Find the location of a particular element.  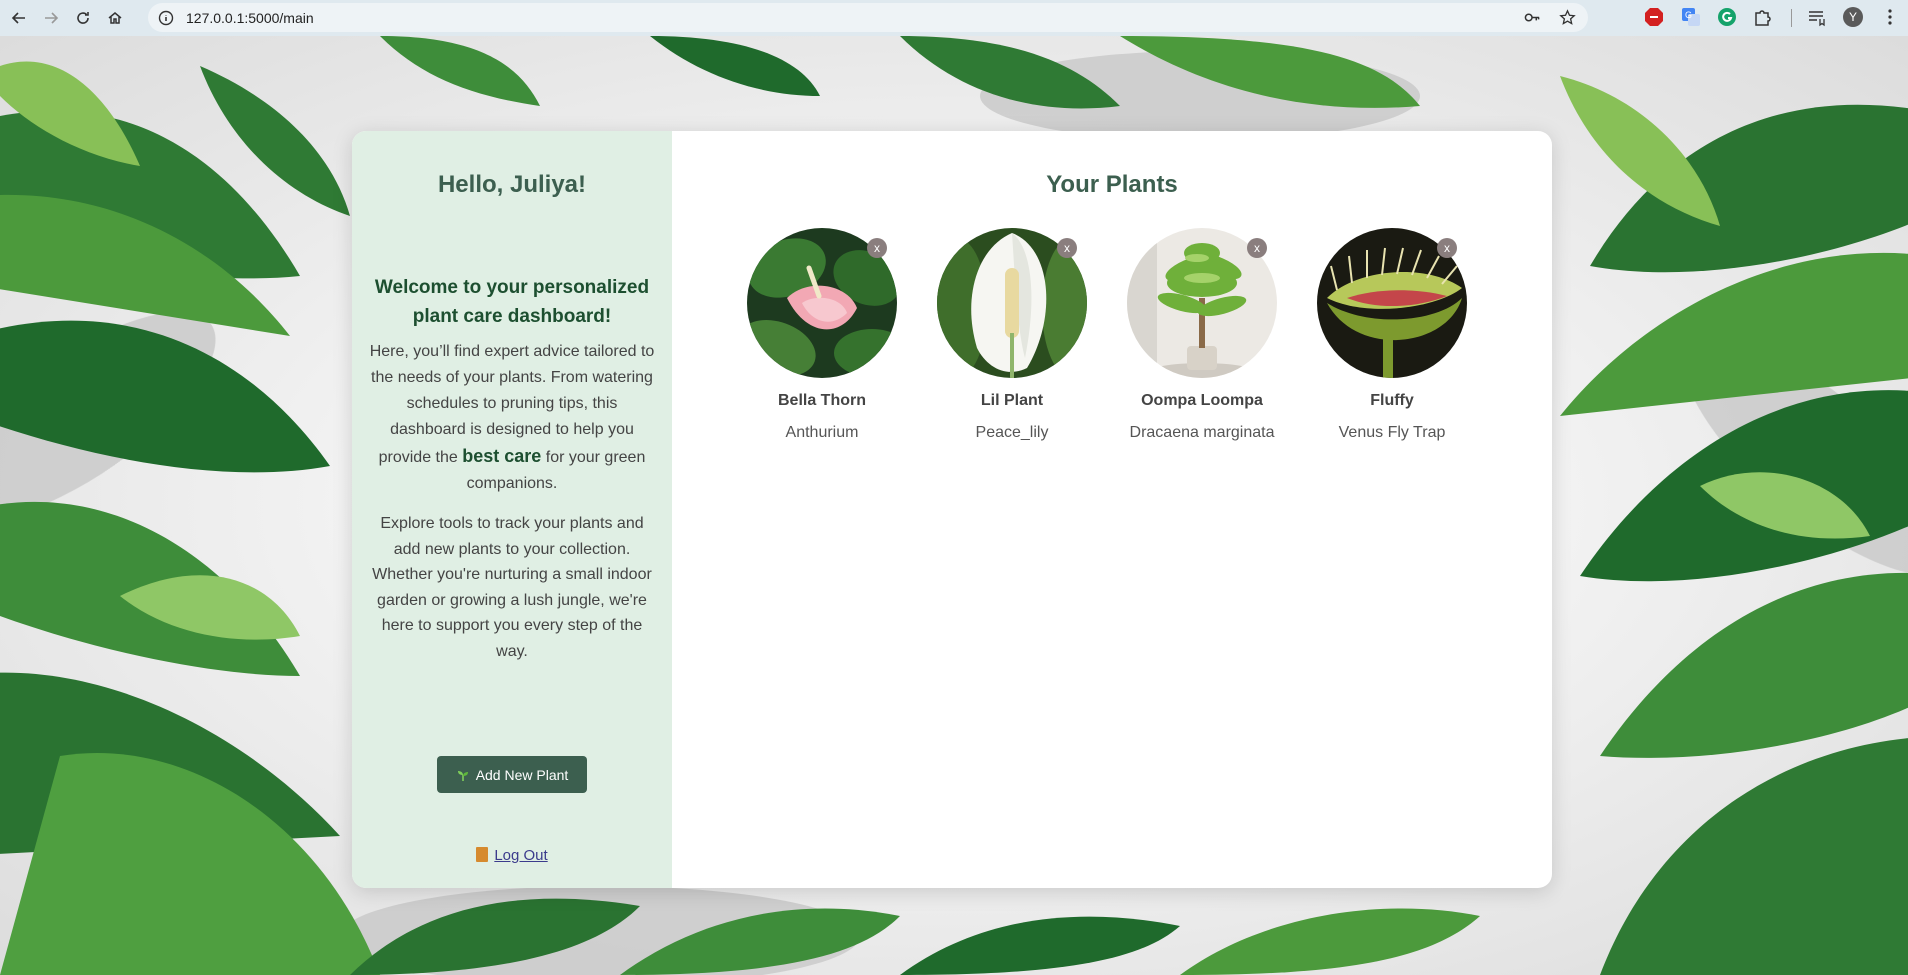

arrow-left-icon is located at coordinates (18, 18).